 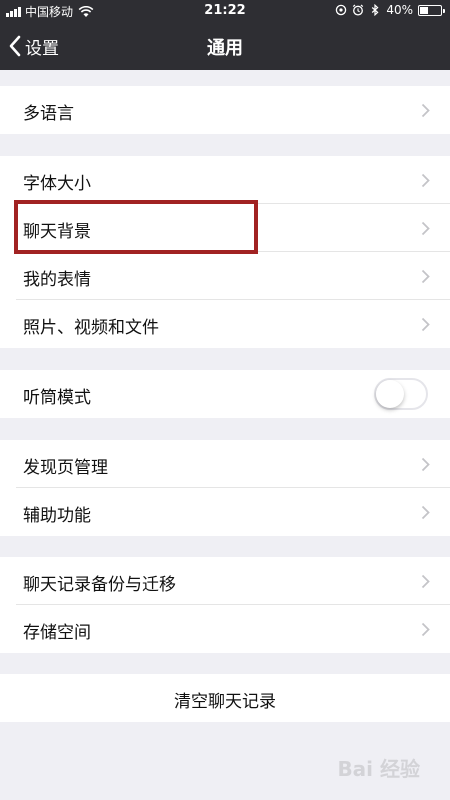 I want to click on row-language: 多语言, so click(x=225, y=110).